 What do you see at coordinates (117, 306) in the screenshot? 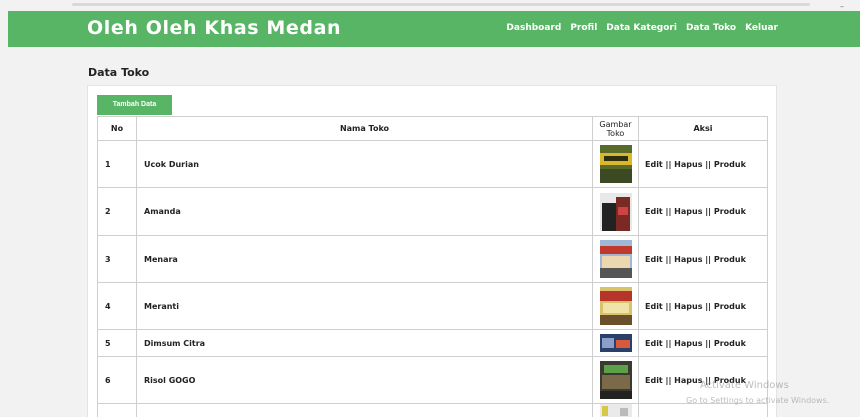
I see `row-number: 4` at bounding box center [117, 306].